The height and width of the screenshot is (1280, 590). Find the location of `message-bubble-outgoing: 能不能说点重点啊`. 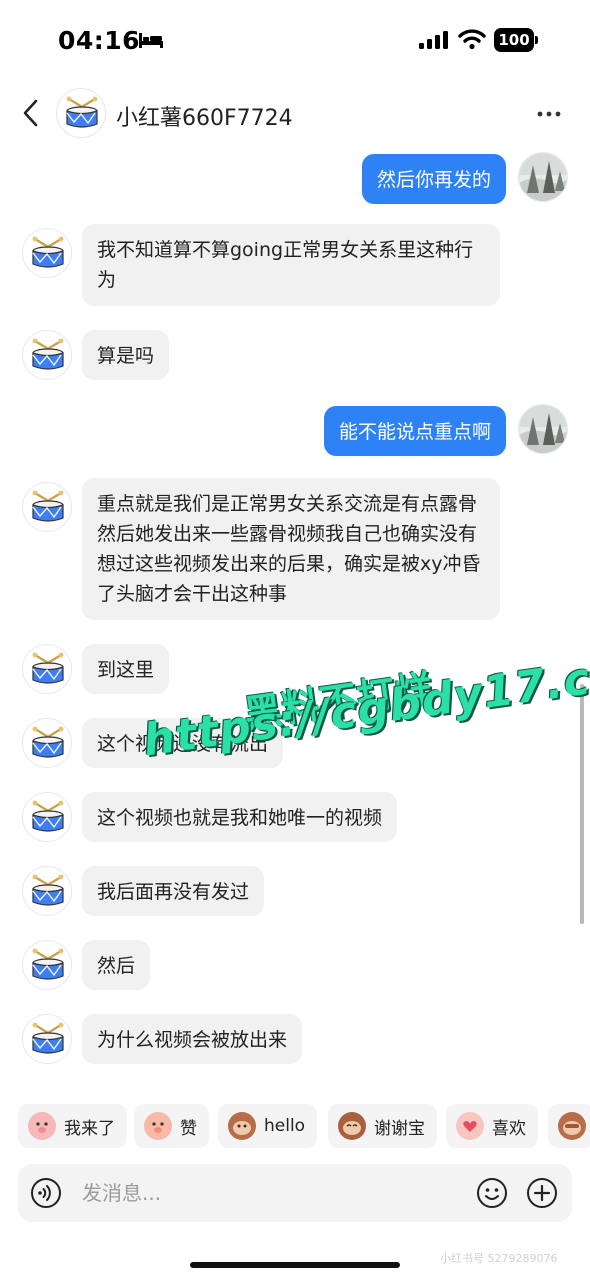

message-bubble-outgoing: 能不能说点重点啊 is located at coordinates (414, 431).